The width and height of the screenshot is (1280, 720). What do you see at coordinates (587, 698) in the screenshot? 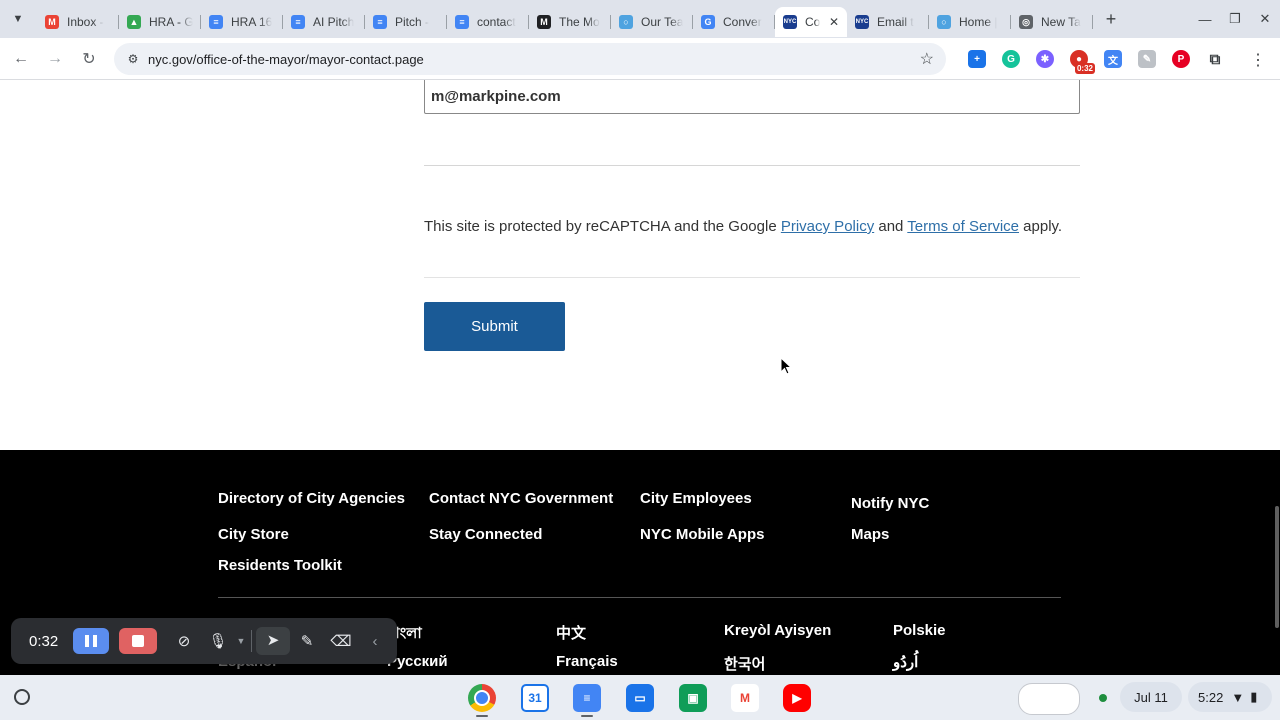
I see `docs-app-icon: ≡` at bounding box center [587, 698].